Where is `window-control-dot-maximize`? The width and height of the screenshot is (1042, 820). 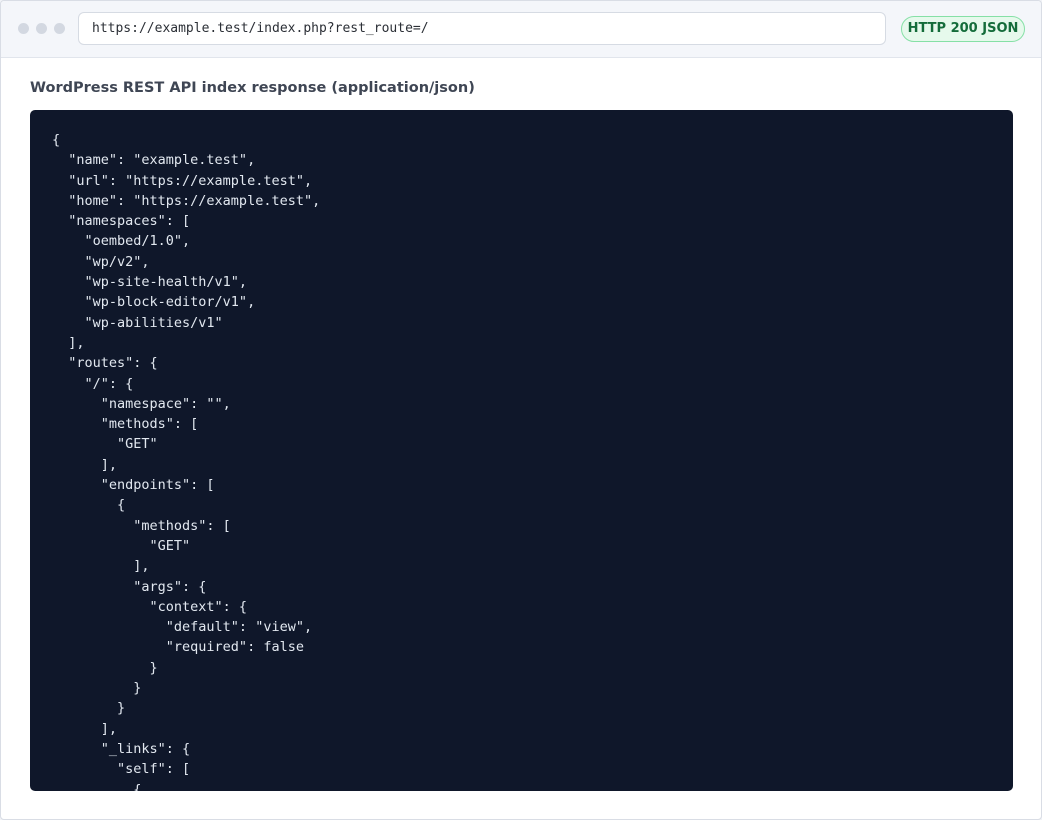
window-control-dot-maximize is located at coordinates (59, 28).